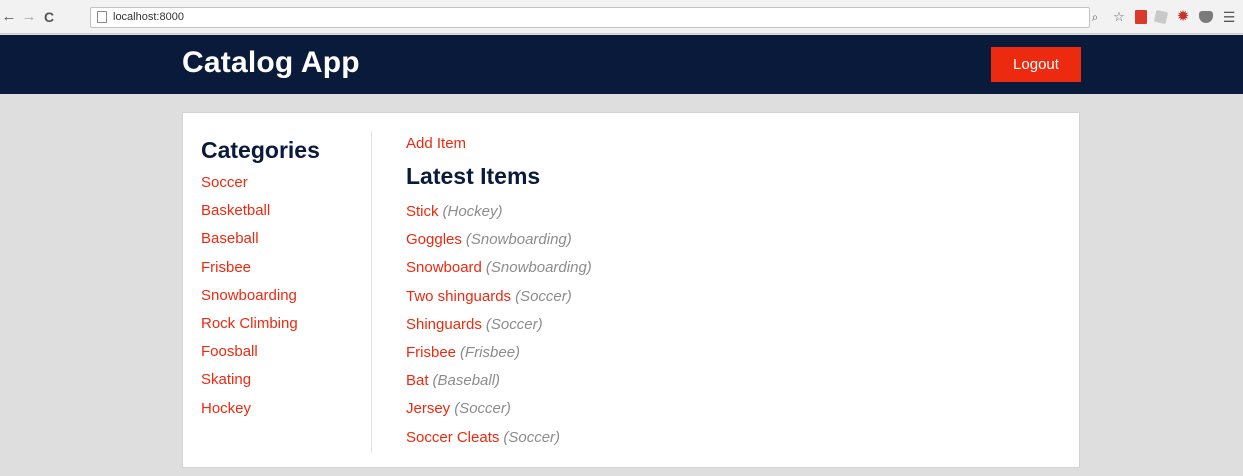  I want to click on logout-button: Logout, so click(1036, 64).